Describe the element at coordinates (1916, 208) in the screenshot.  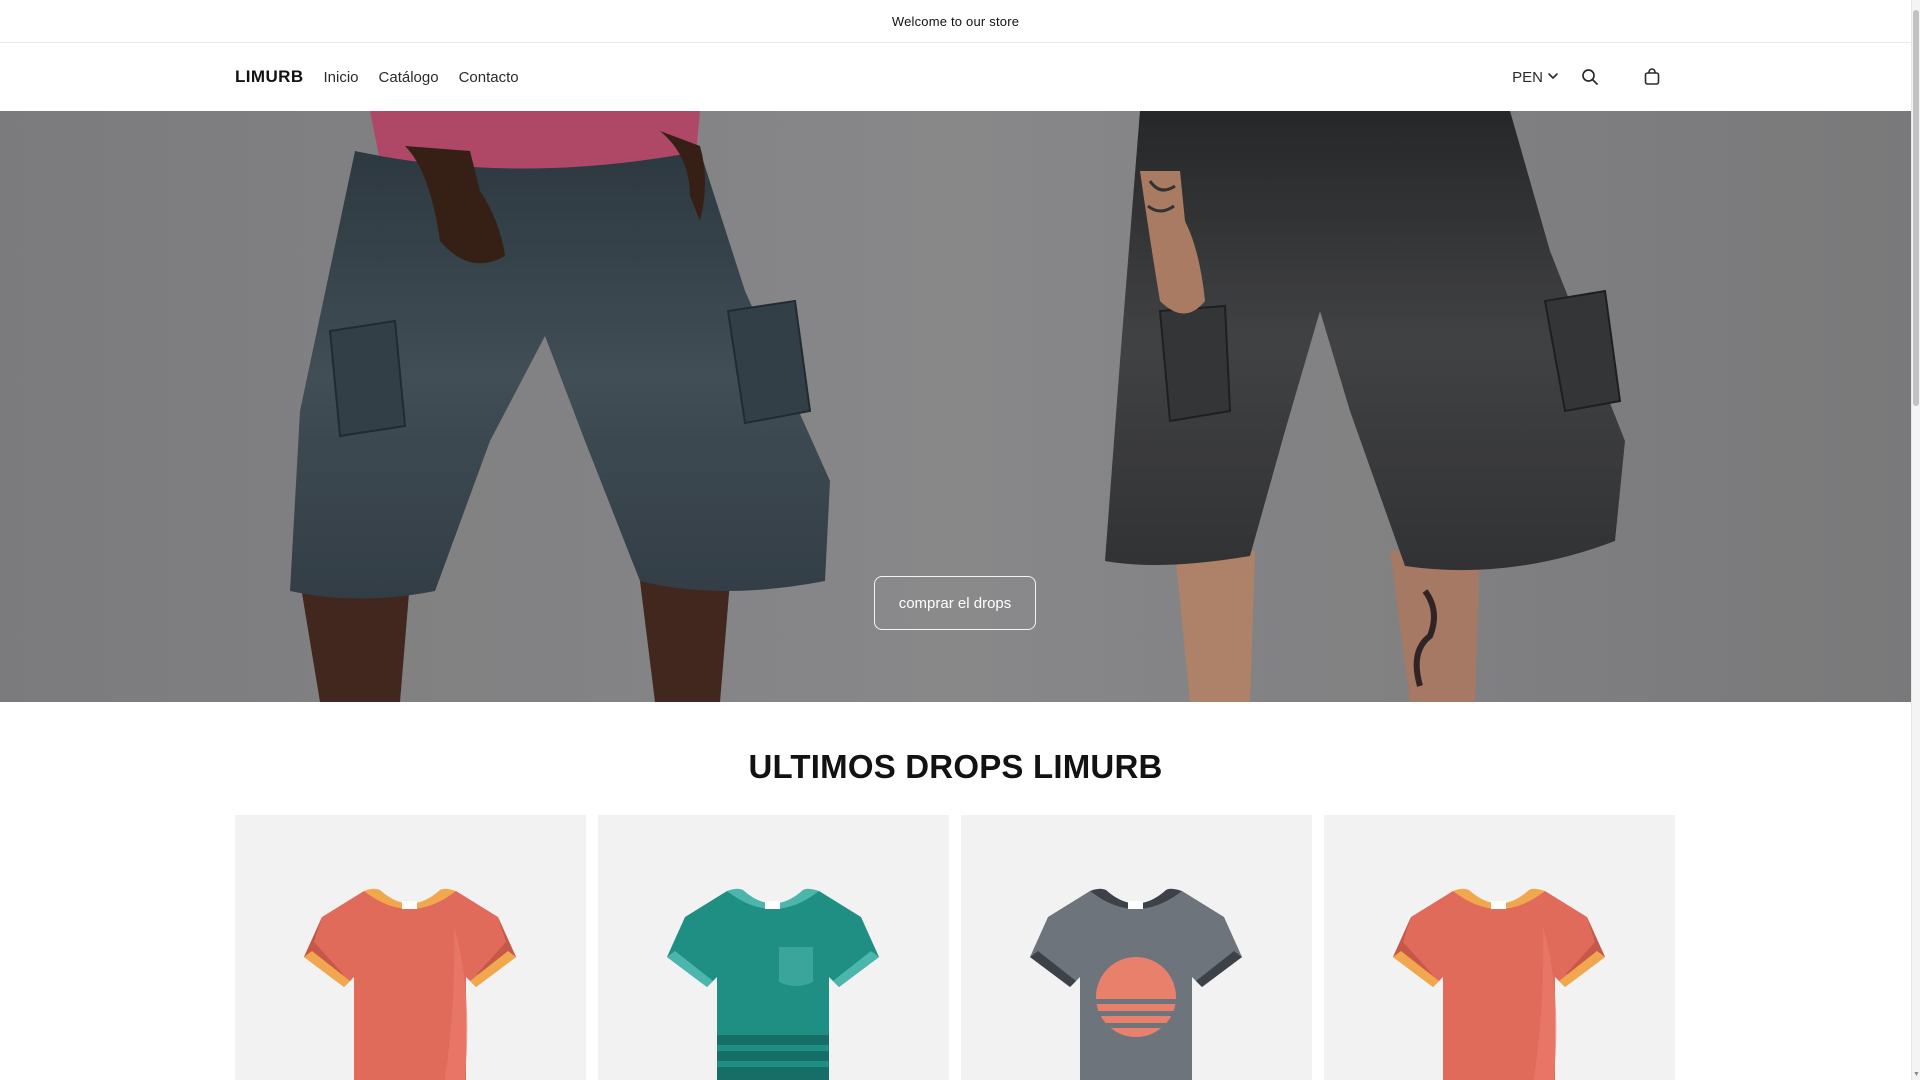
I see `scrollbar-thumb` at that location.